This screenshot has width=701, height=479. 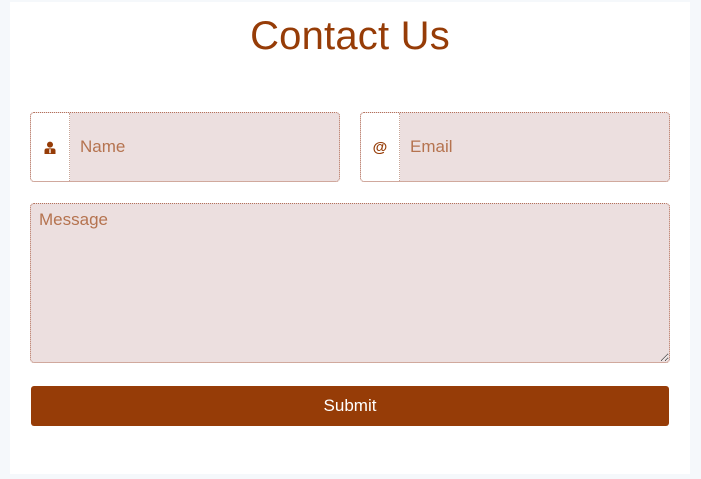 I want to click on email-input-group: @, so click(x=515, y=147).